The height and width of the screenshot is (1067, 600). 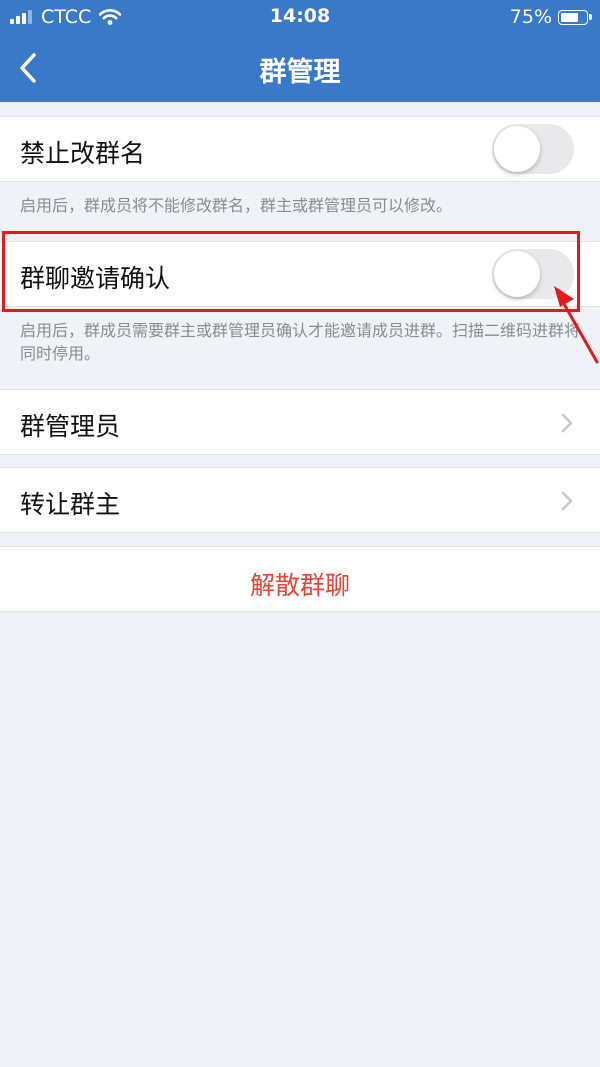 I want to click on status-right: 75%, so click(x=550, y=17).